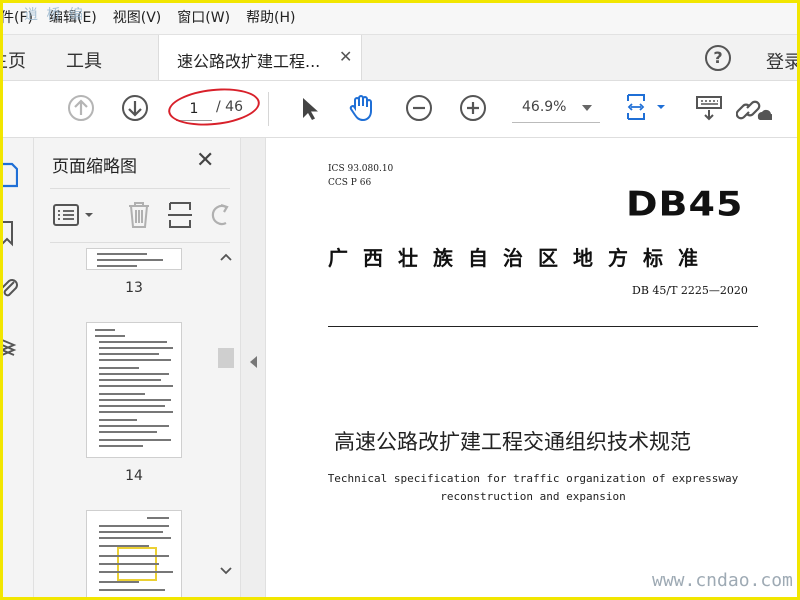  I want to click on ccs-code: CCS P 66, so click(350, 183).